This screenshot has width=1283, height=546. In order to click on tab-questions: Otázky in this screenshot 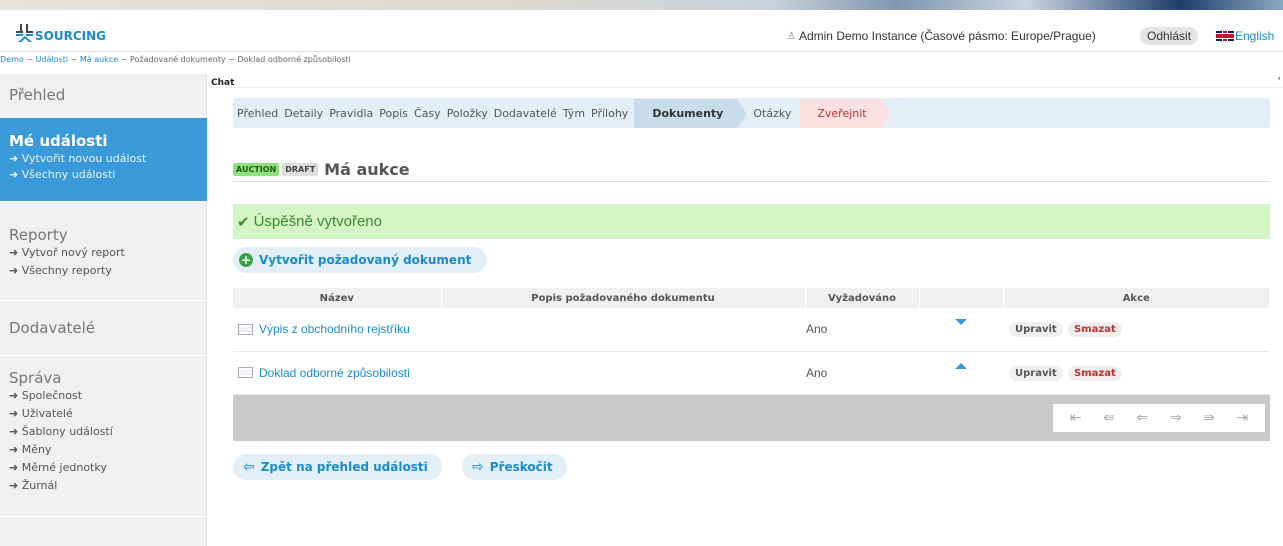, I will do `click(772, 113)`.